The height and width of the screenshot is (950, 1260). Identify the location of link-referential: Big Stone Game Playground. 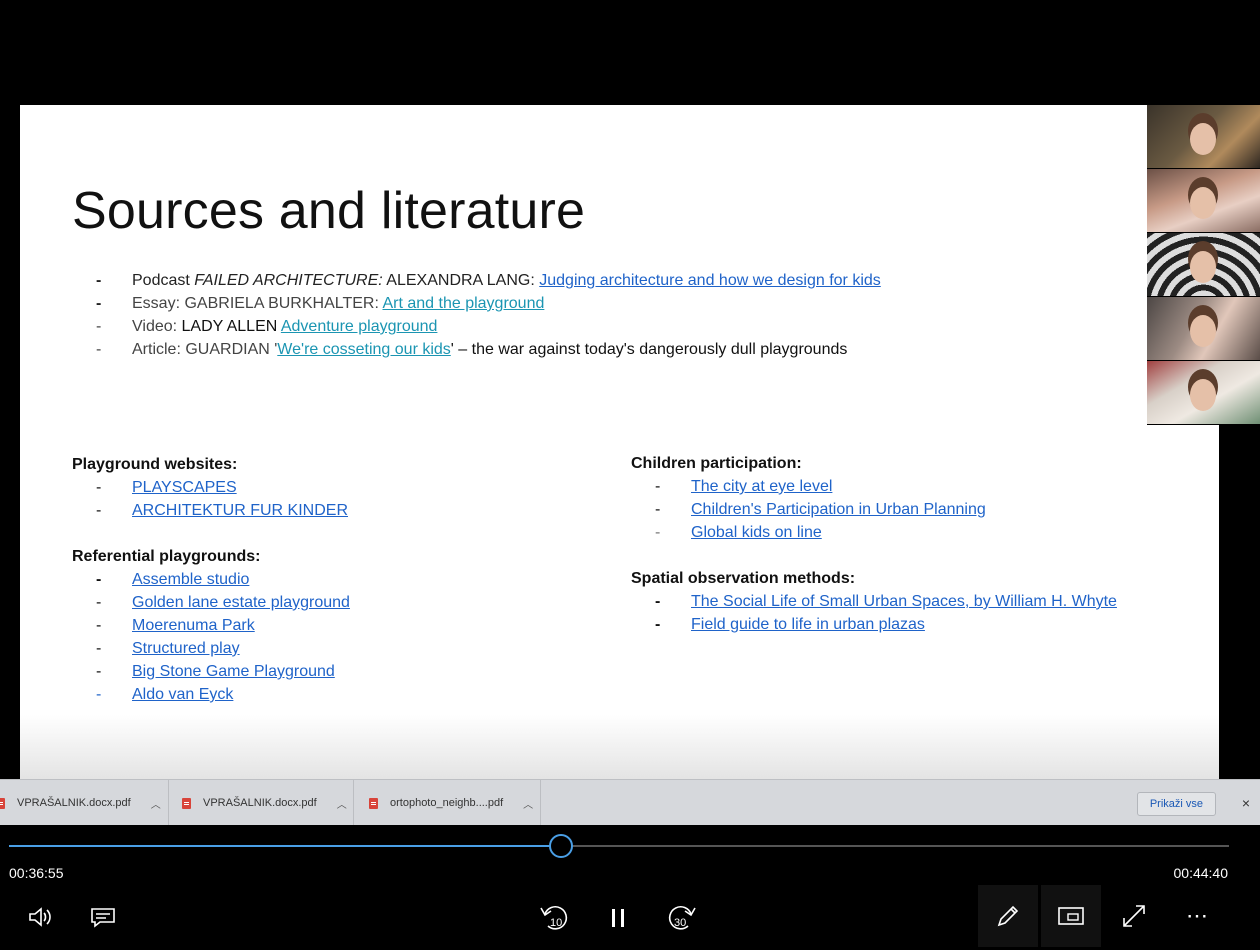
(233, 671).